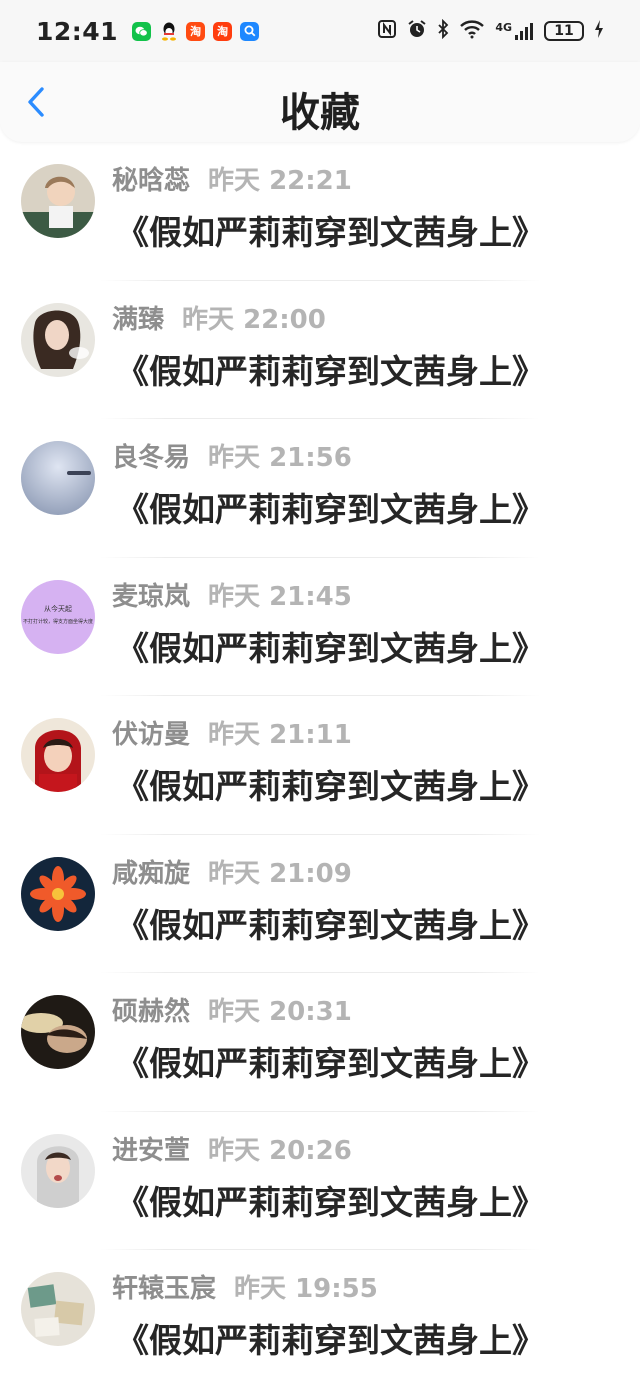  I want to click on list-item: 伏访曼 昨天 21:11 《假如严莉莉穿到文茜身上》, so click(320, 765).